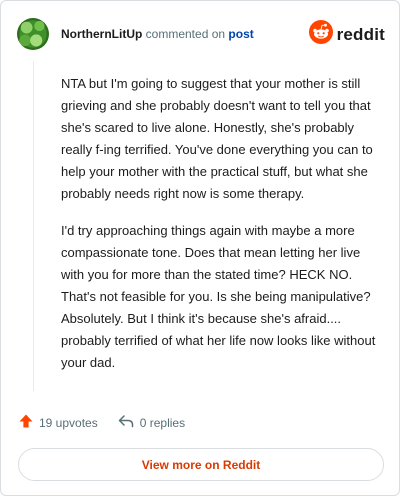 Image resolution: width=400 pixels, height=496 pixels. Describe the element at coordinates (201, 464) in the screenshot. I see `view-more-button: View more on Reddit` at that location.